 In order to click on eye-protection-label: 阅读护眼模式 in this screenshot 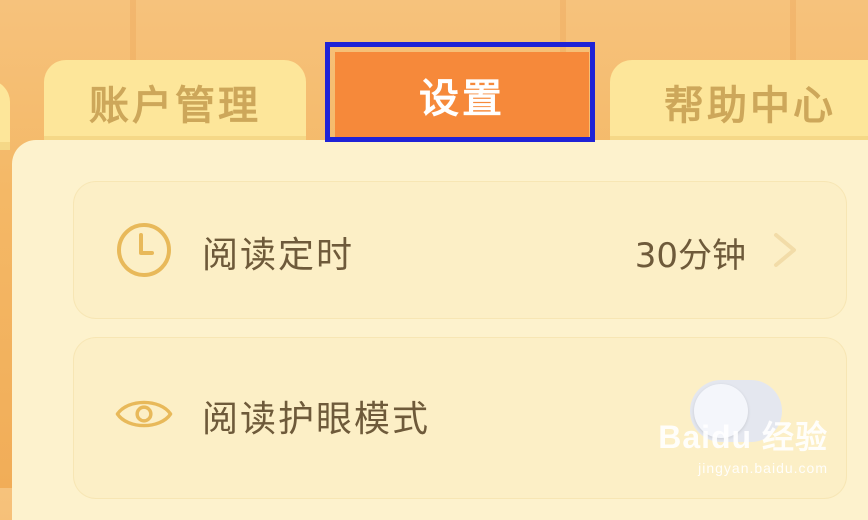, I will do `click(316, 419)`.